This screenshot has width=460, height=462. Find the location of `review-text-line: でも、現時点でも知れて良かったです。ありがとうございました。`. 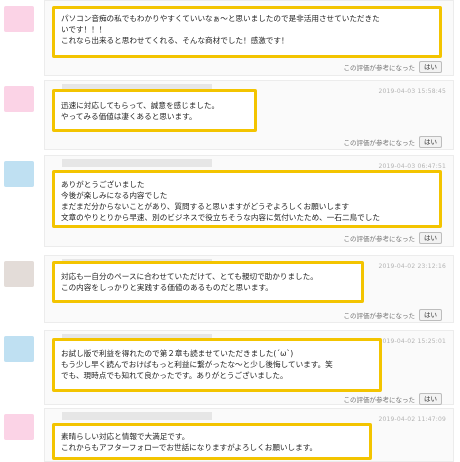

review-text-line: でも、現時点でも知れて良かったです。ありがとうございました。 is located at coordinates (174, 375).